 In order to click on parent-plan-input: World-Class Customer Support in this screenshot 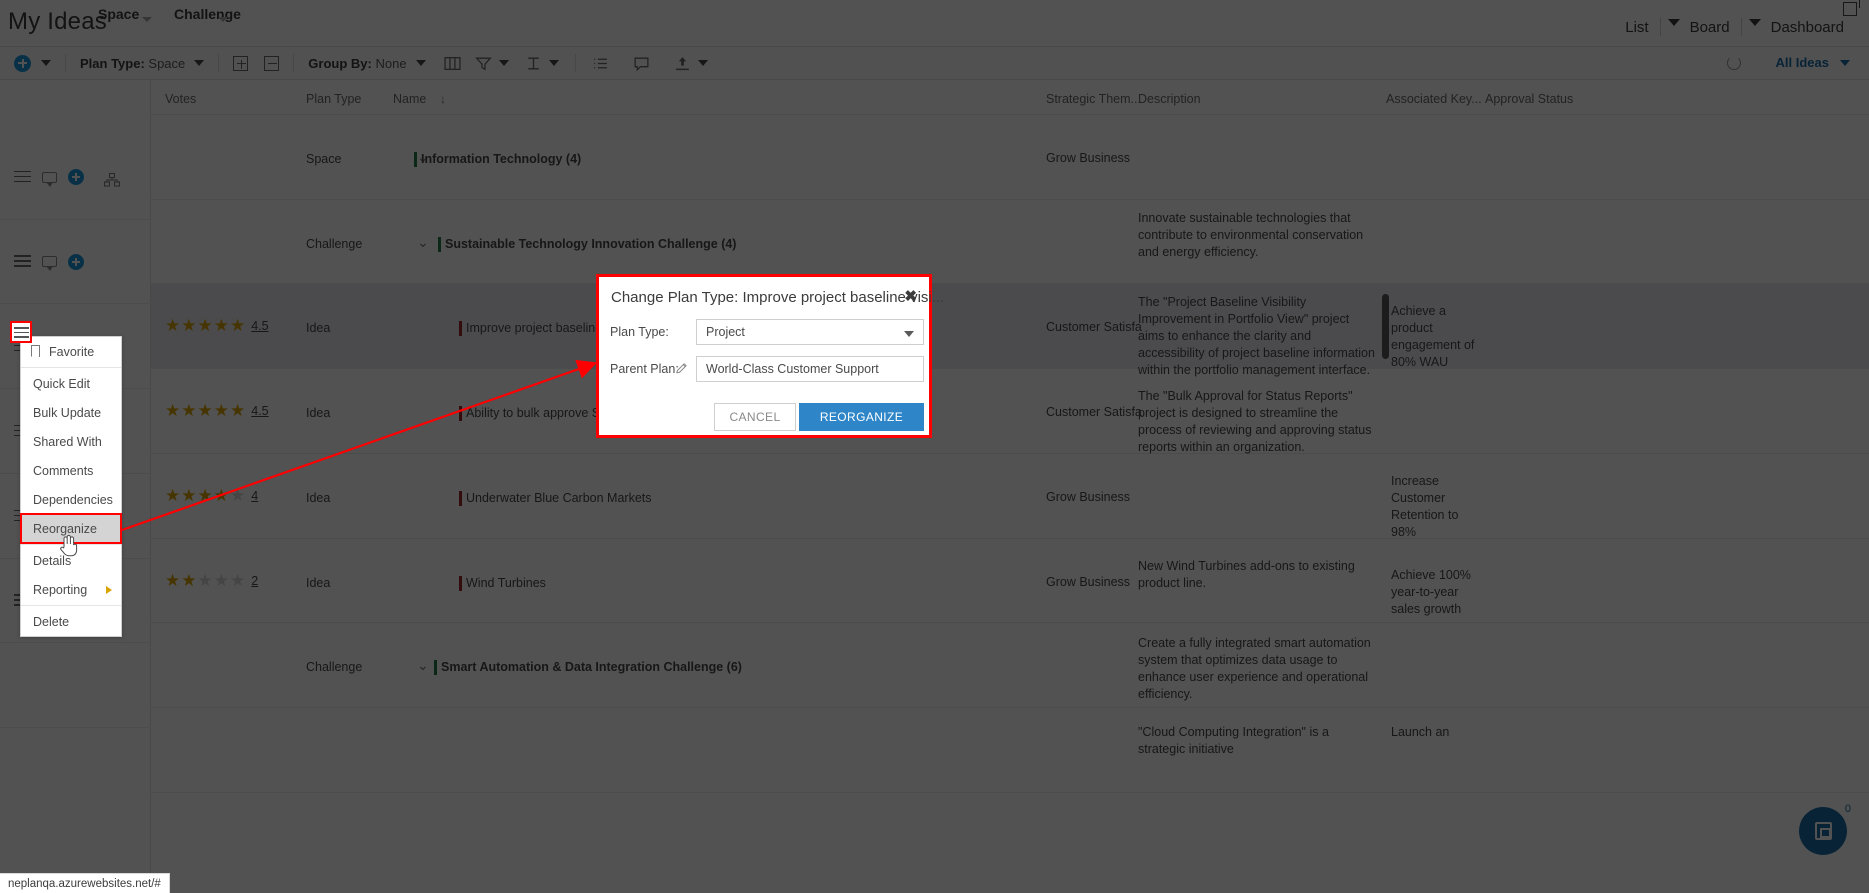, I will do `click(810, 369)`.